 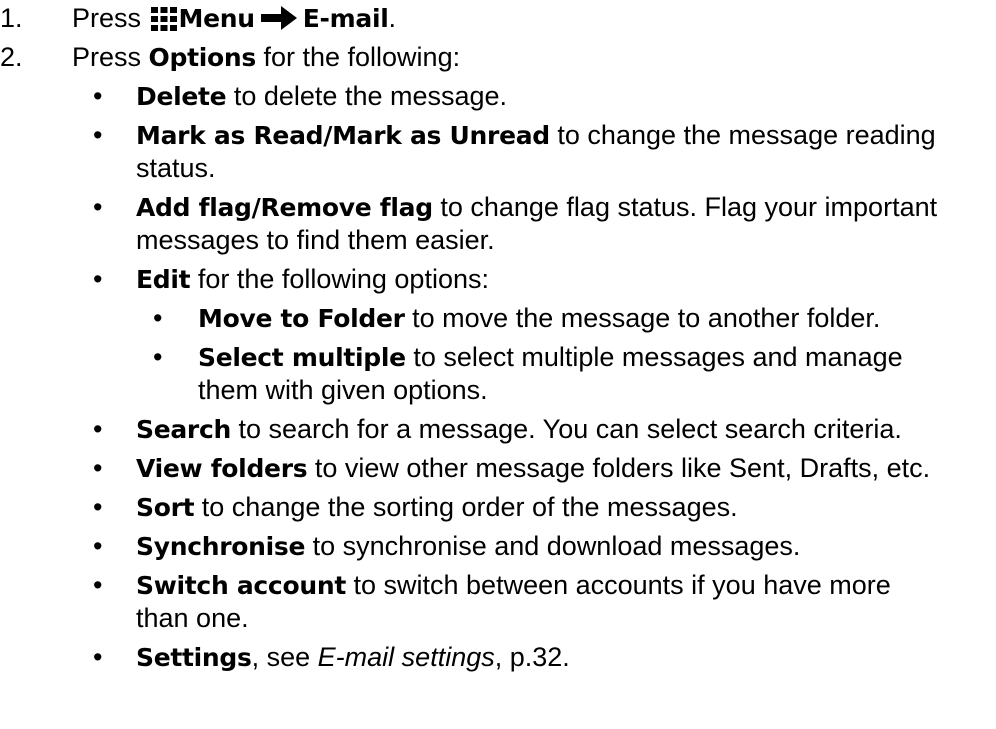 I want to click on step-number: 2., so click(x=11, y=57).